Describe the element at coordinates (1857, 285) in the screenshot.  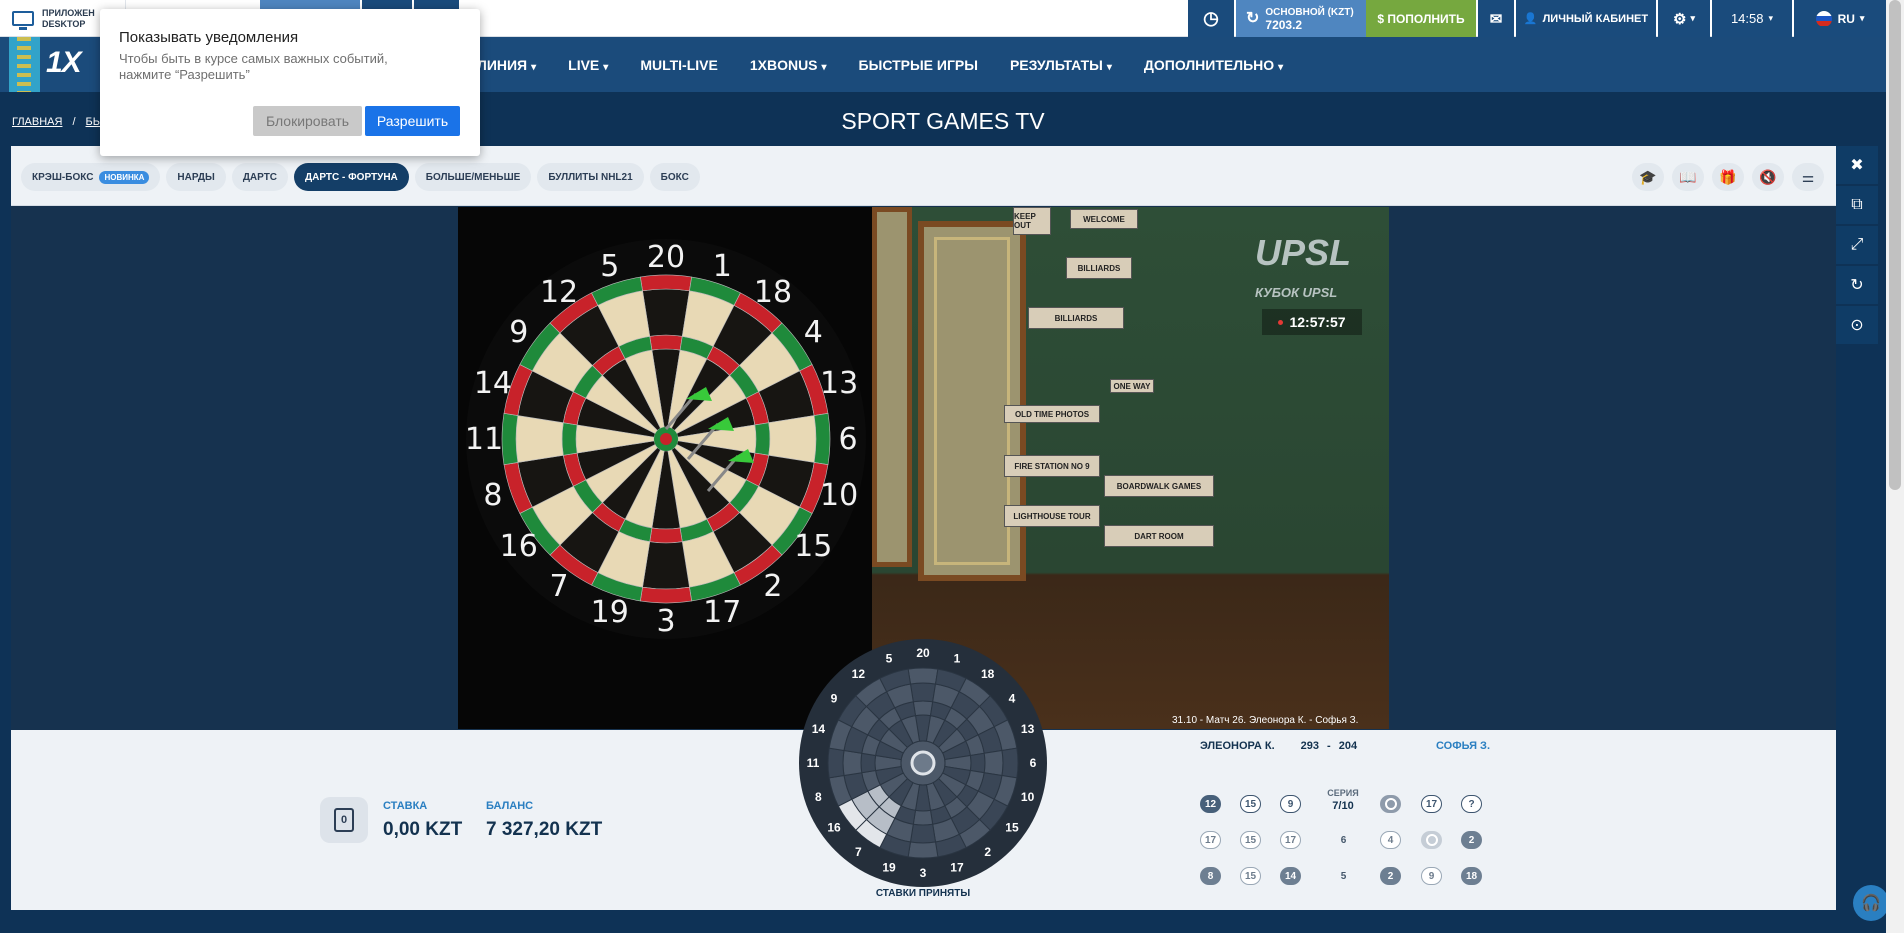
I see `reload-button: ↻` at that location.